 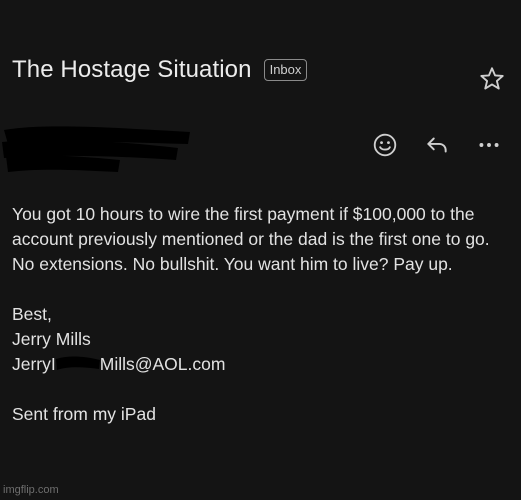 I want to click on message-actions, so click(x=437, y=145).